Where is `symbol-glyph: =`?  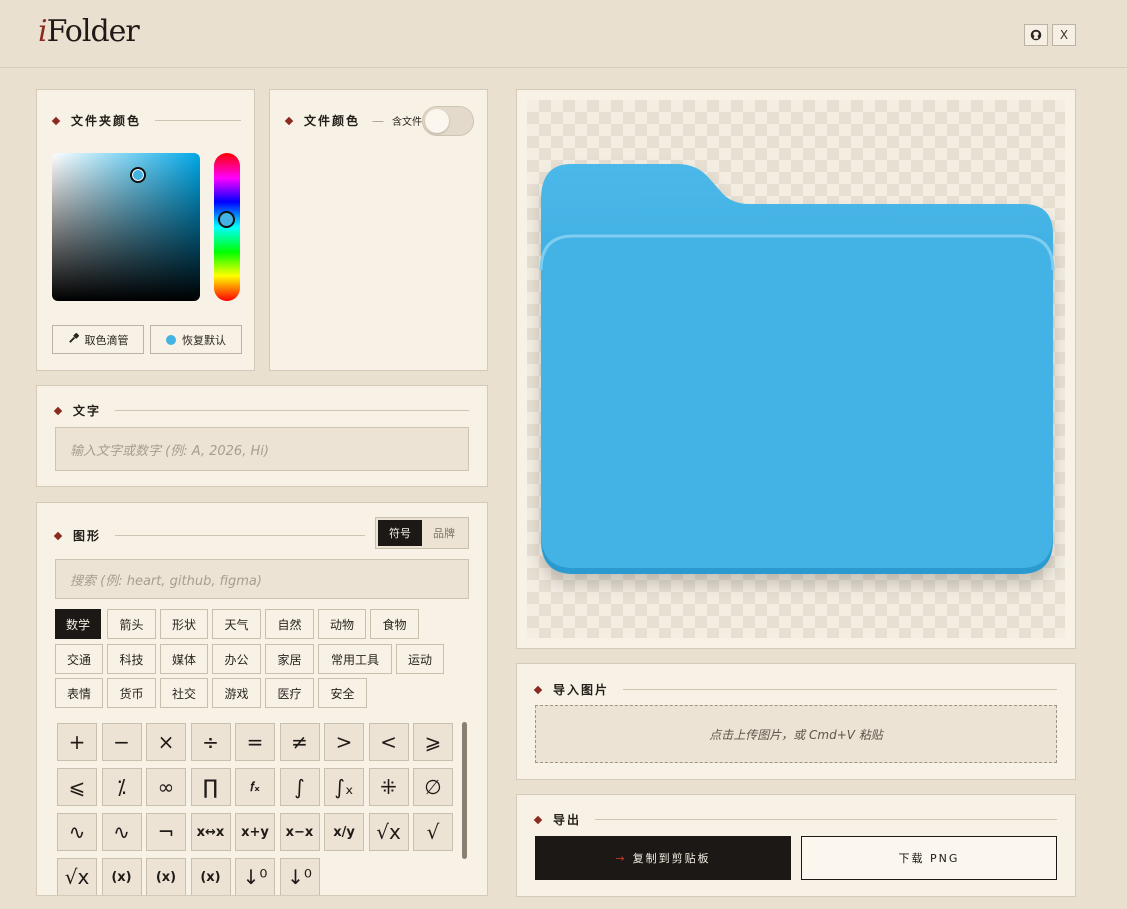 symbol-glyph: = is located at coordinates (255, 742).